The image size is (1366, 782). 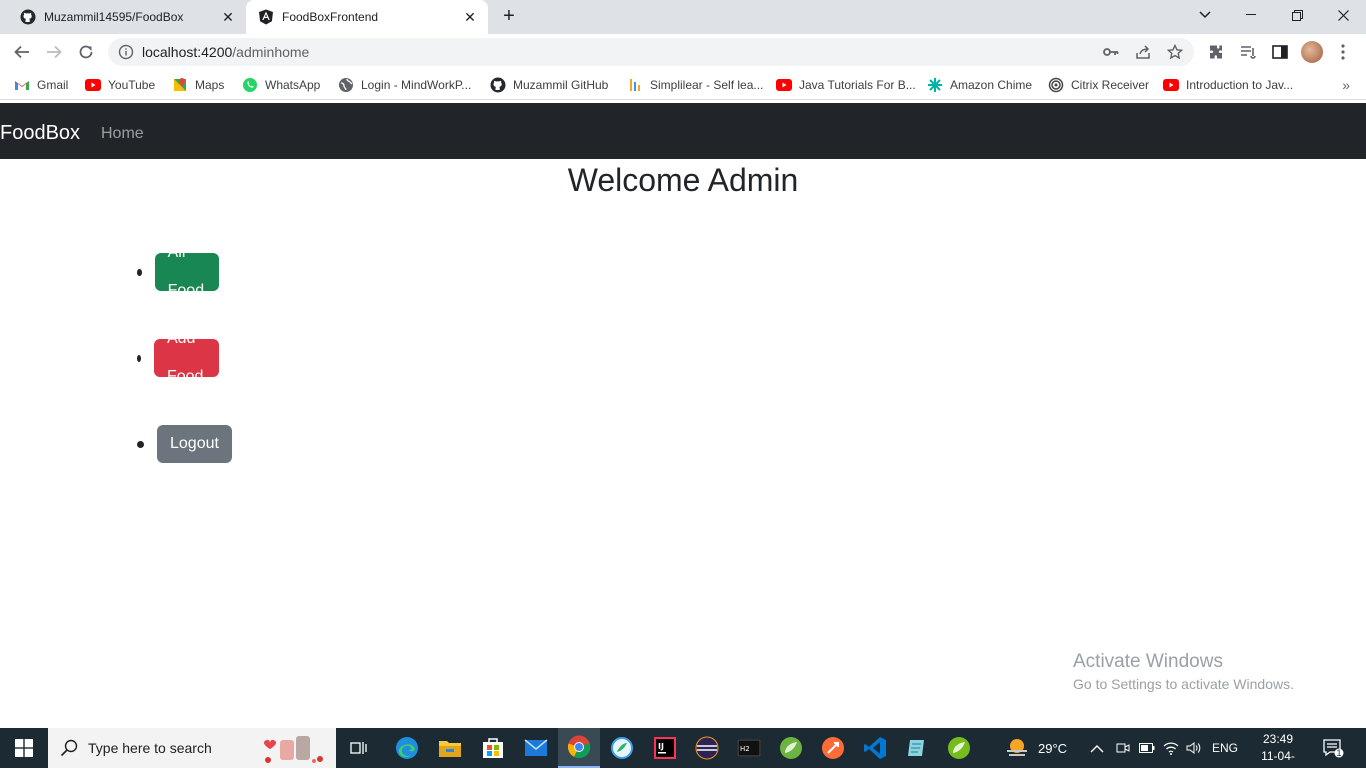 I want to click on add-food-button: Add Food, so click(x=186, y=357).